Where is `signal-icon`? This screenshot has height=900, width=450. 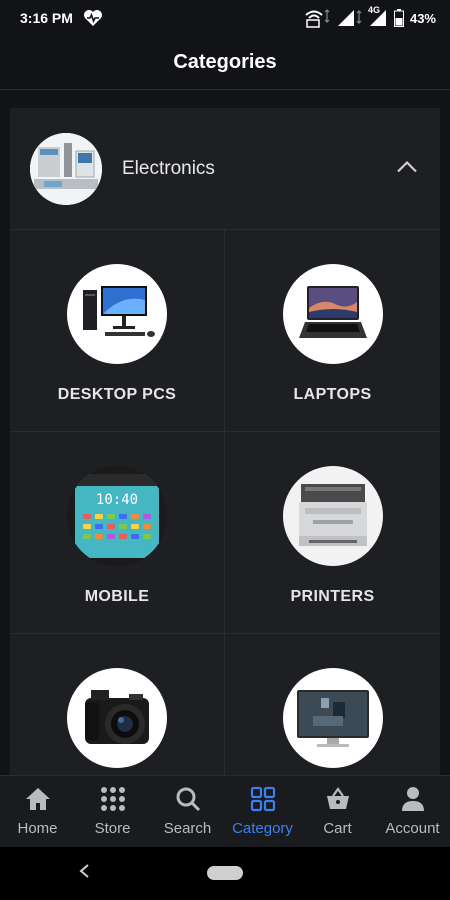 signal-icon is located at coordinates (349, 18).